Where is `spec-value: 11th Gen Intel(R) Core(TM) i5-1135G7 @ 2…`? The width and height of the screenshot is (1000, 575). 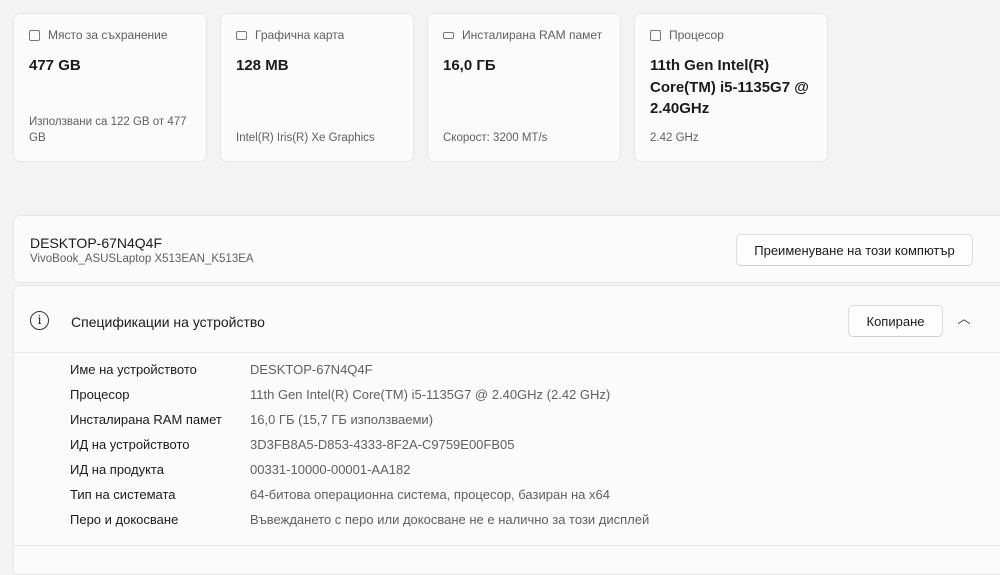 spec-value: 11th Gen Intel(R) Core(TM) i5-1135G7 @ 2… is located at coordinates (430, 394).